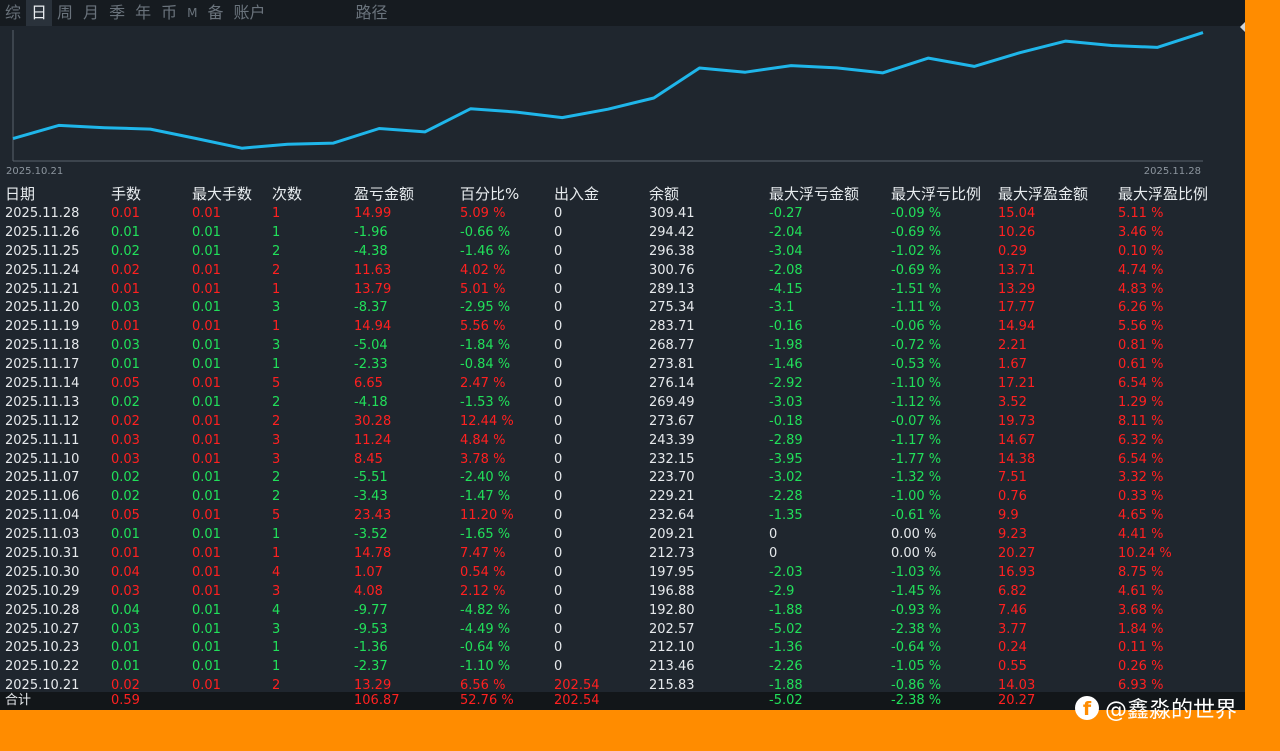 Image resolution: width=1280 pixels, height=751 pixels. I want to click on header-pnl: 盈亏金额, so click(384, 194).